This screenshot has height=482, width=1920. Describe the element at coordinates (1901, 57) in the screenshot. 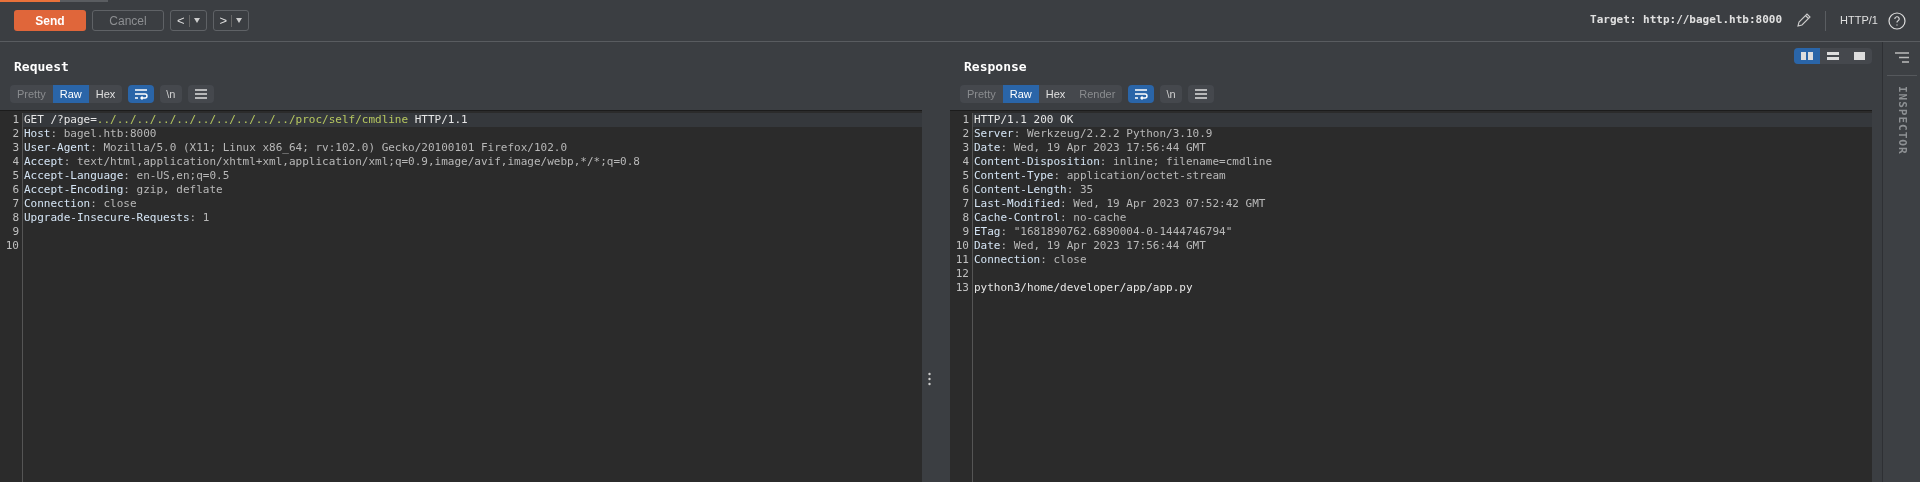

I see `list-icon` at that location.